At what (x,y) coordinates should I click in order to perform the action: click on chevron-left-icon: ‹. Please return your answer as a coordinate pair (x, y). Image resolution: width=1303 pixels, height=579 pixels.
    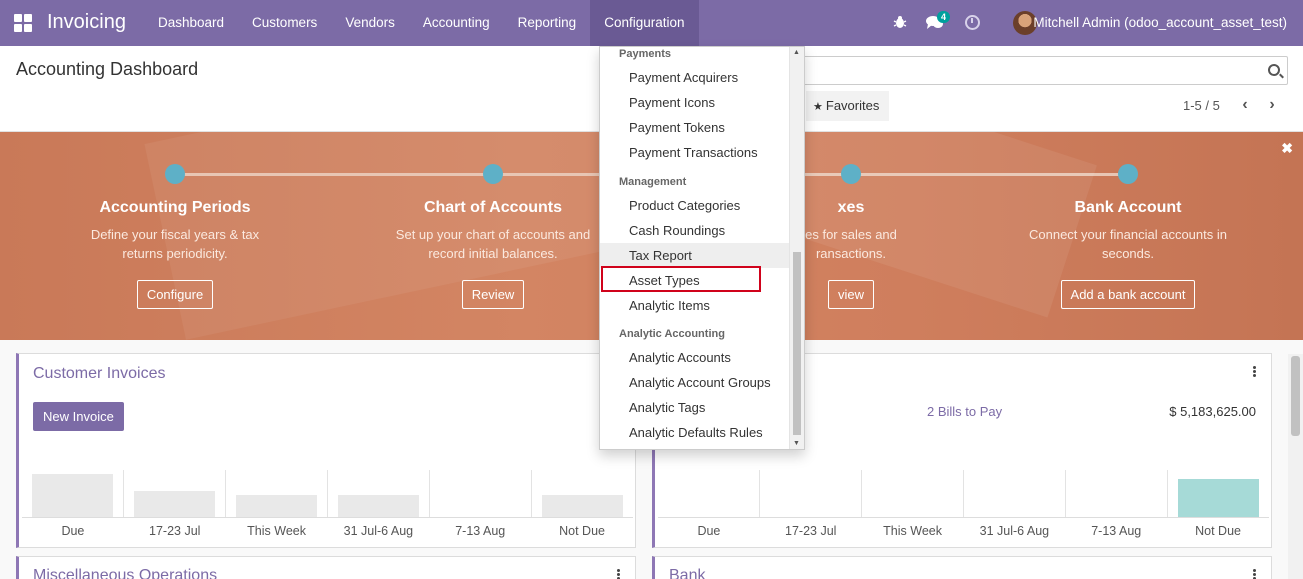
    Looking at the image, I should click on (1245, 105).